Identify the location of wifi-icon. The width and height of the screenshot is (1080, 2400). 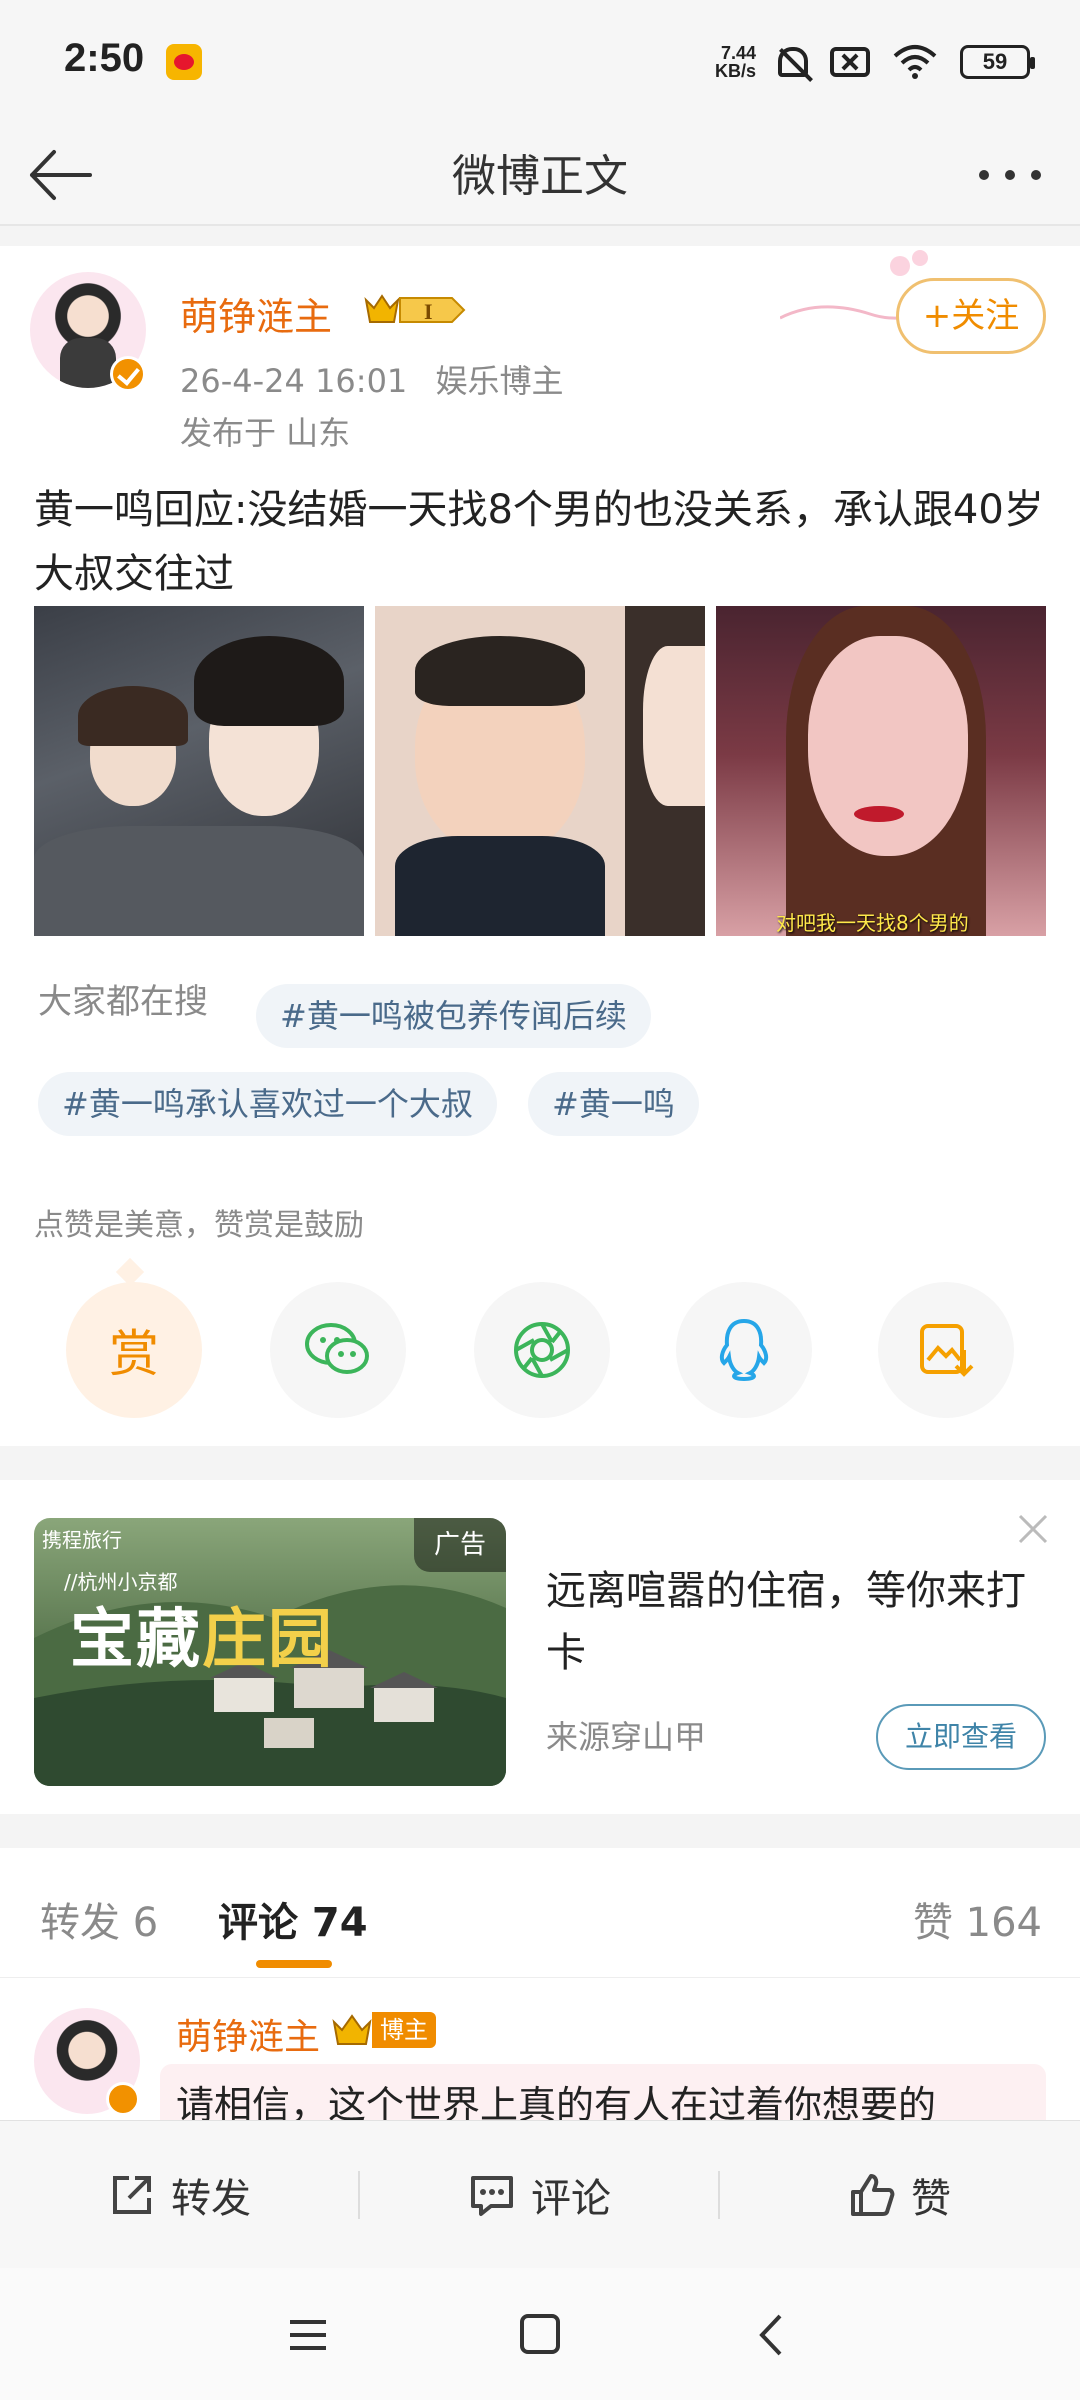
(915, 62).